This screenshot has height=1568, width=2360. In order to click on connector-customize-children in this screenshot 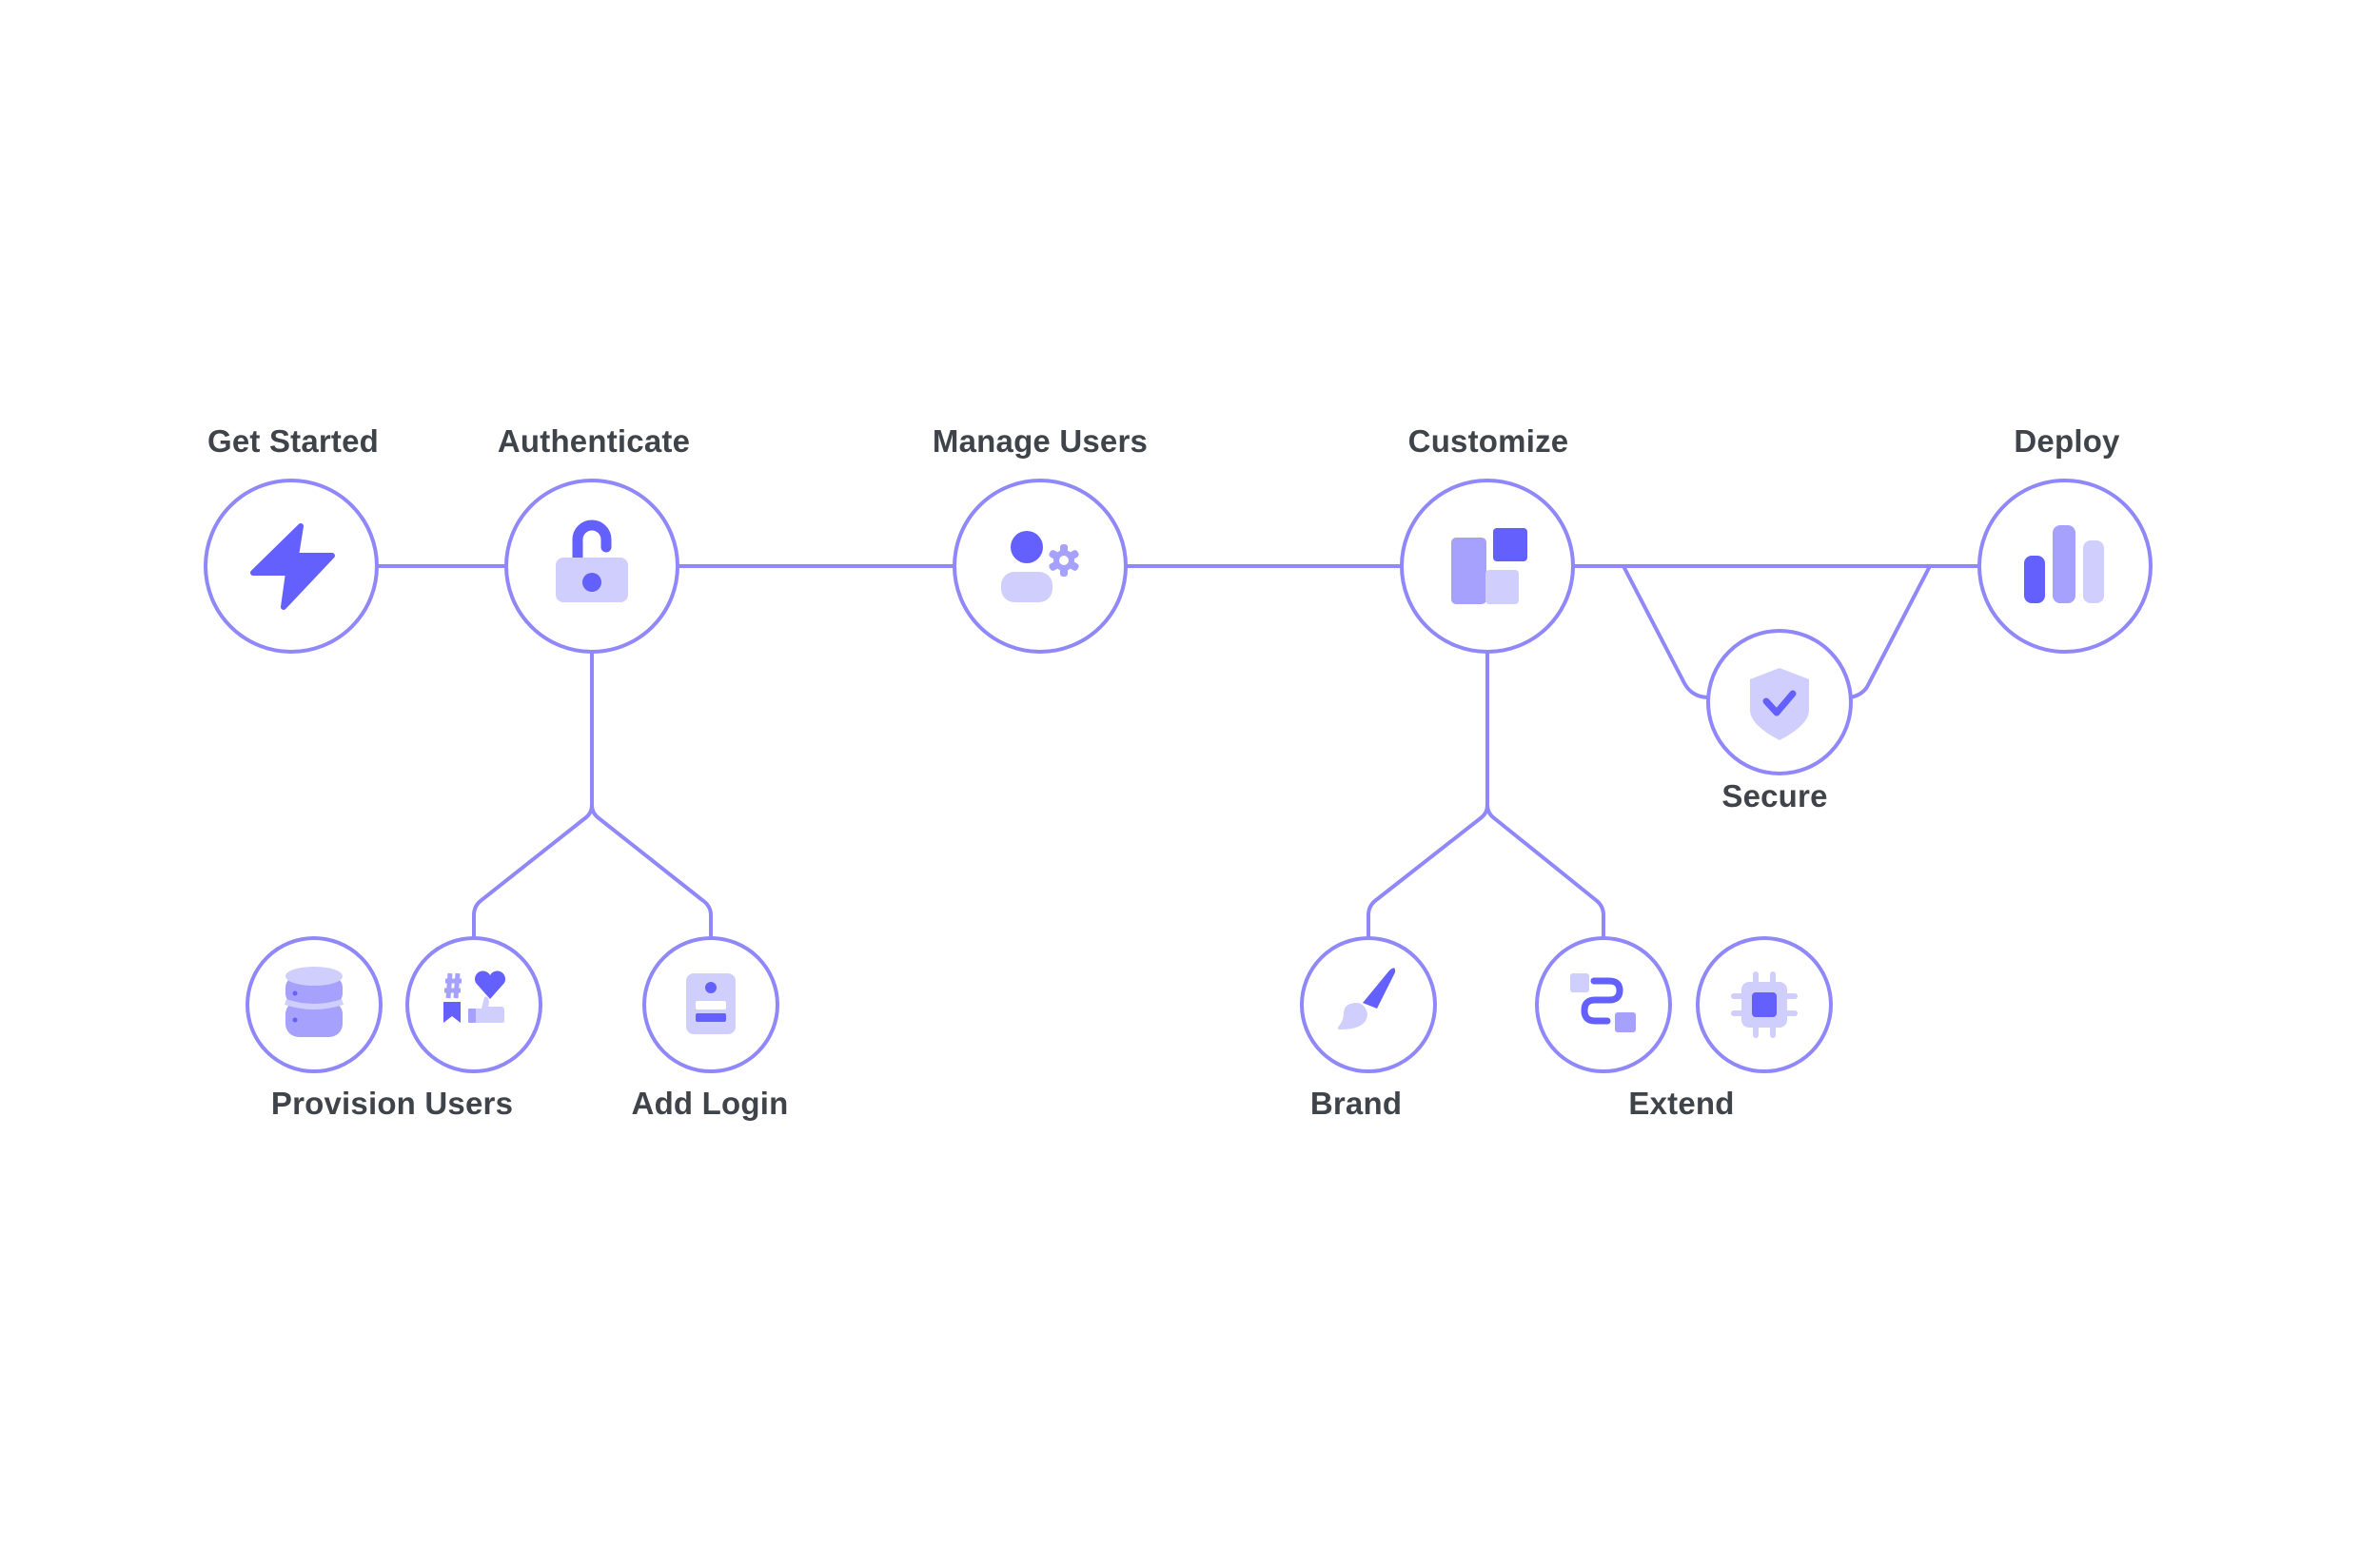, I will do `click(1486, 795)`.